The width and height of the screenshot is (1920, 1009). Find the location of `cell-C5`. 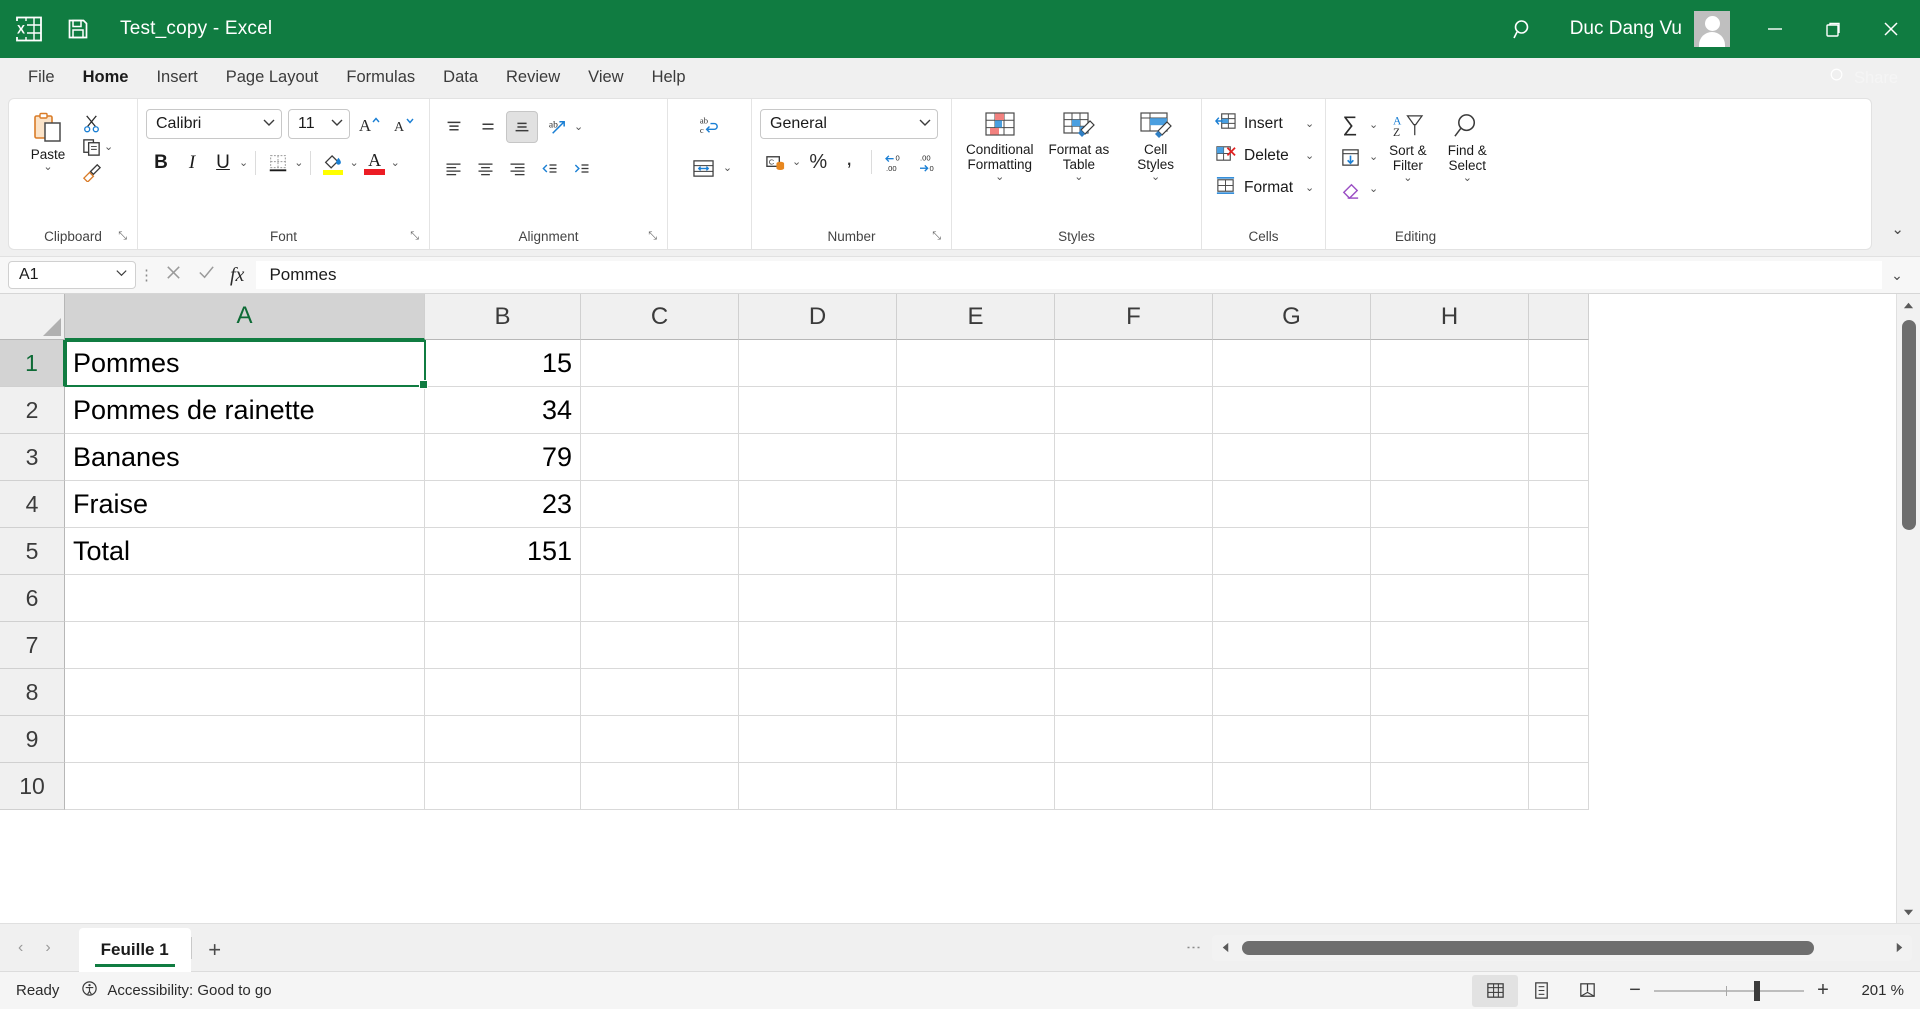

cell-C5 is located at coordinates (660, 551).